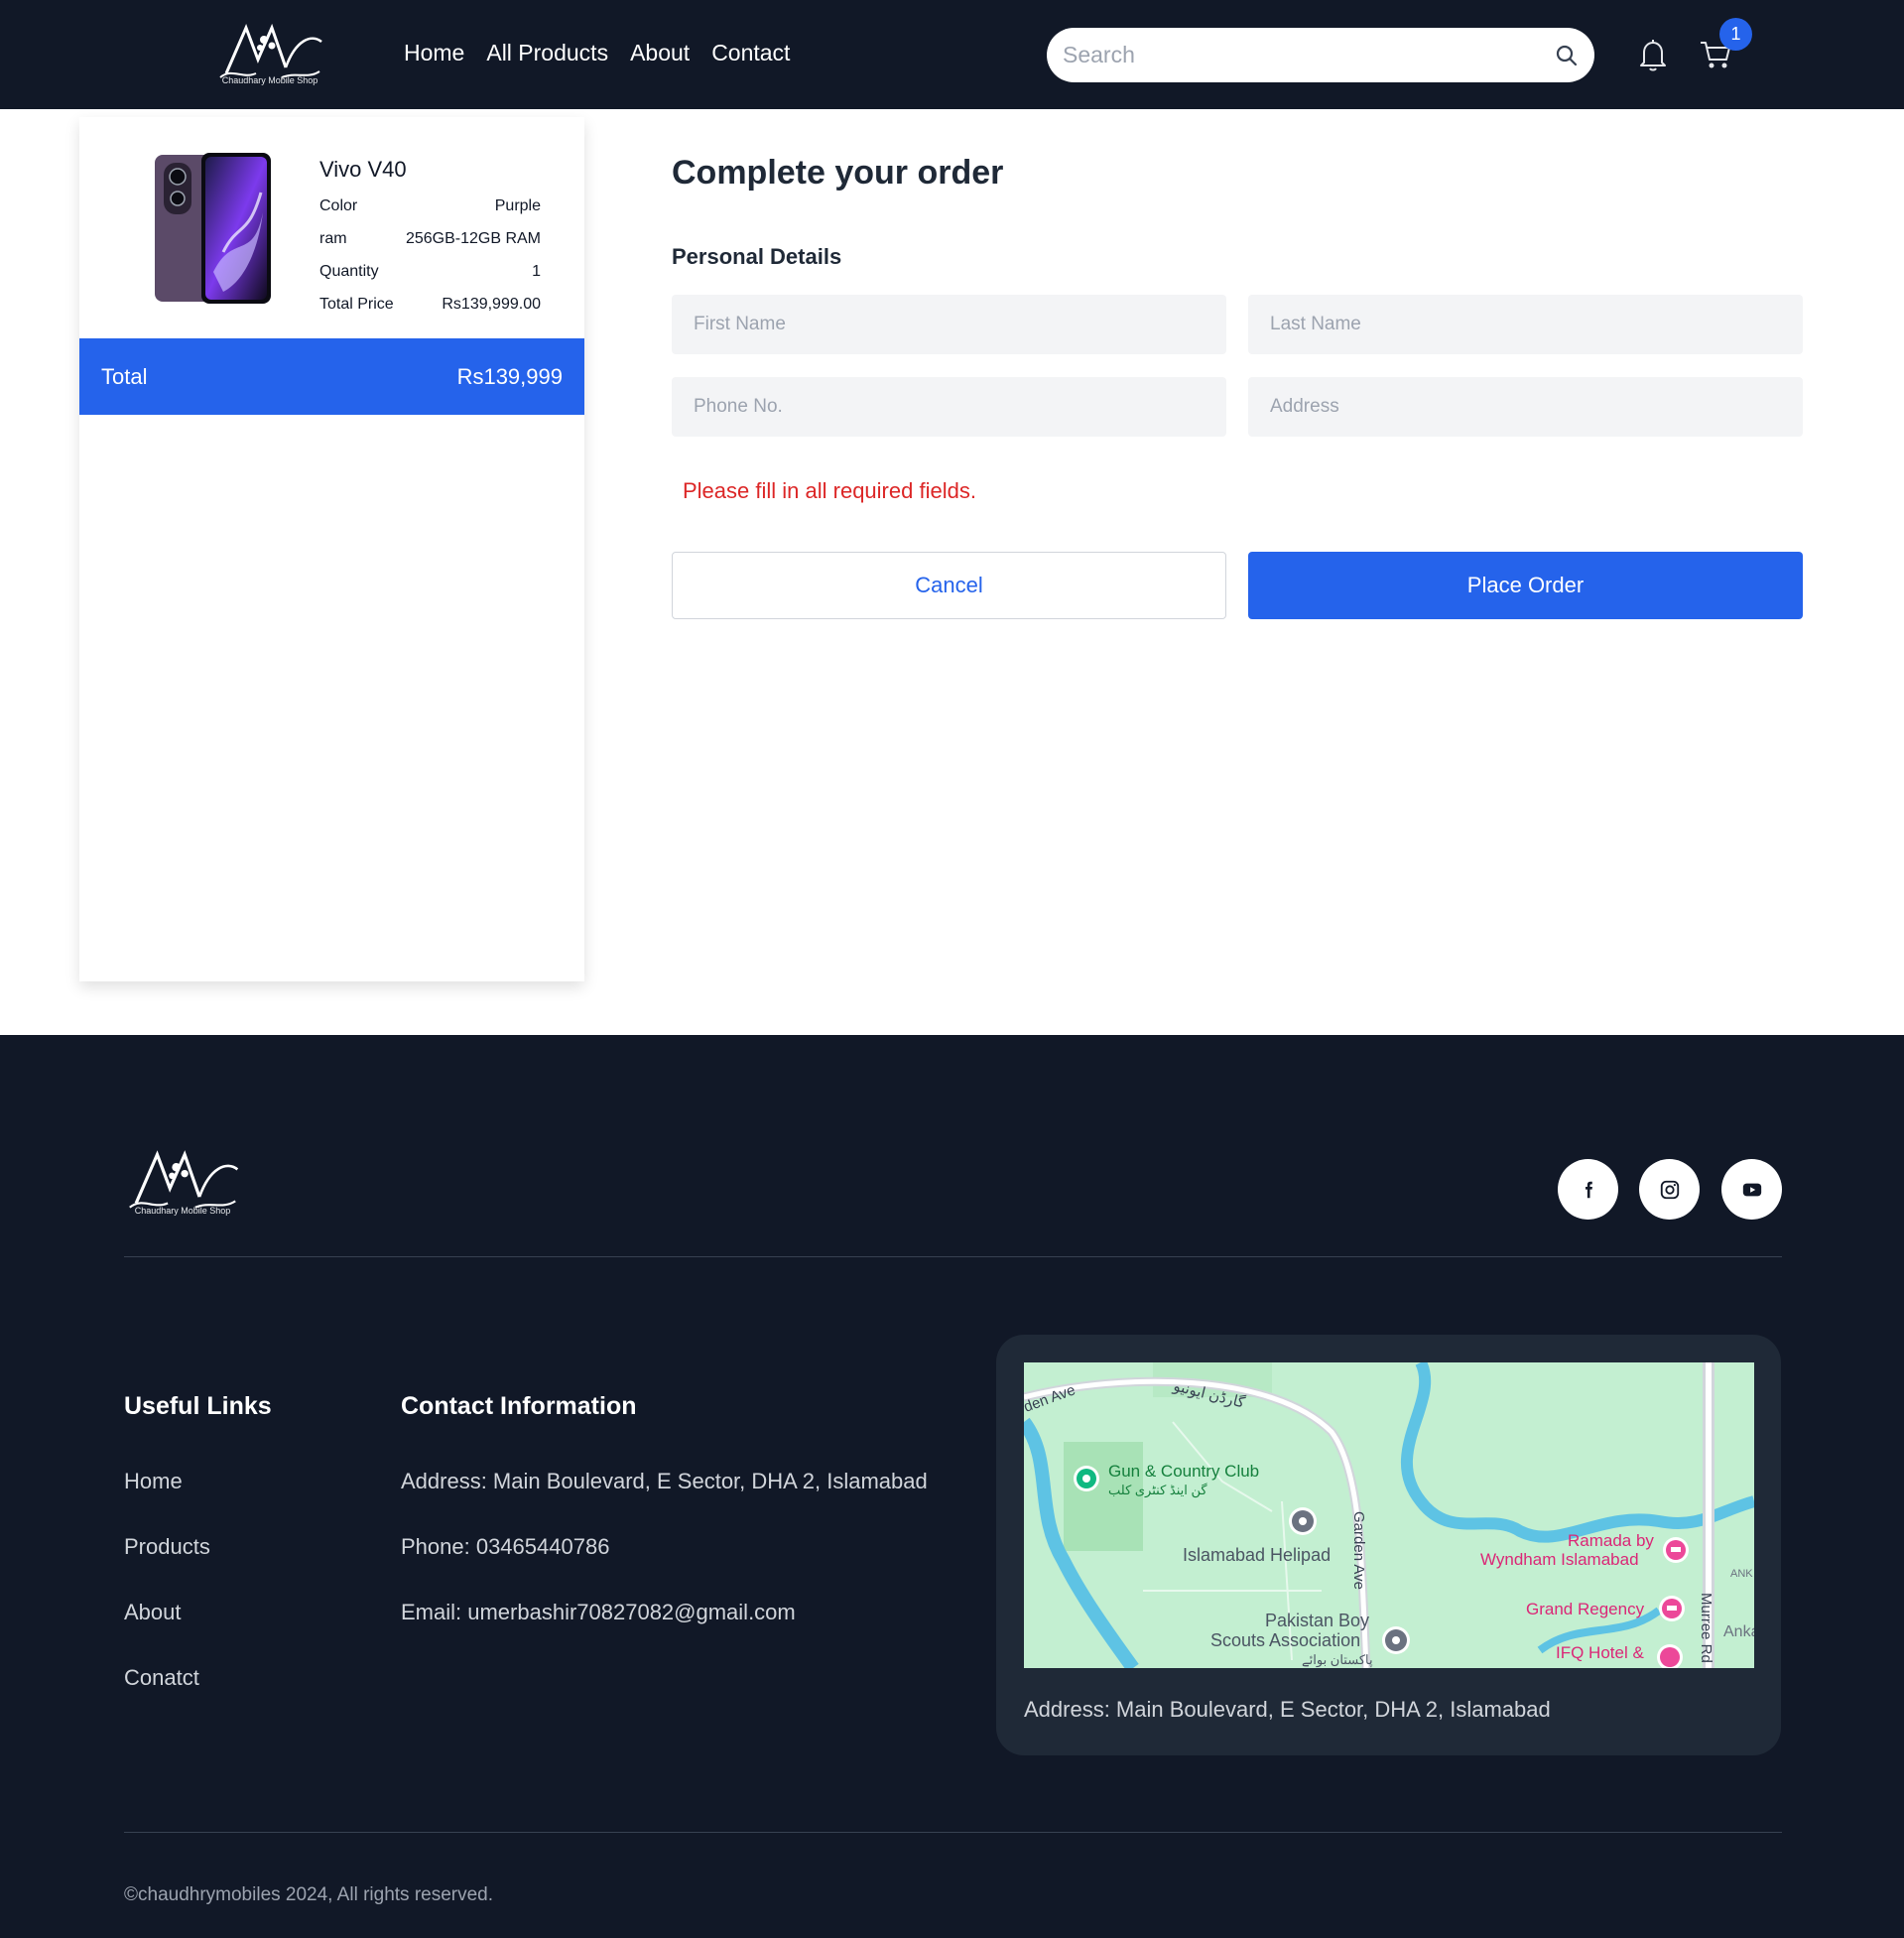 The height and width of the screenshot is (1938, 1904). What do you see at coordinates (1600, 1652) in the screenshot?
I see `map-label-ifq: IFQ Hotel &` at bounding box center [1600, 1652].